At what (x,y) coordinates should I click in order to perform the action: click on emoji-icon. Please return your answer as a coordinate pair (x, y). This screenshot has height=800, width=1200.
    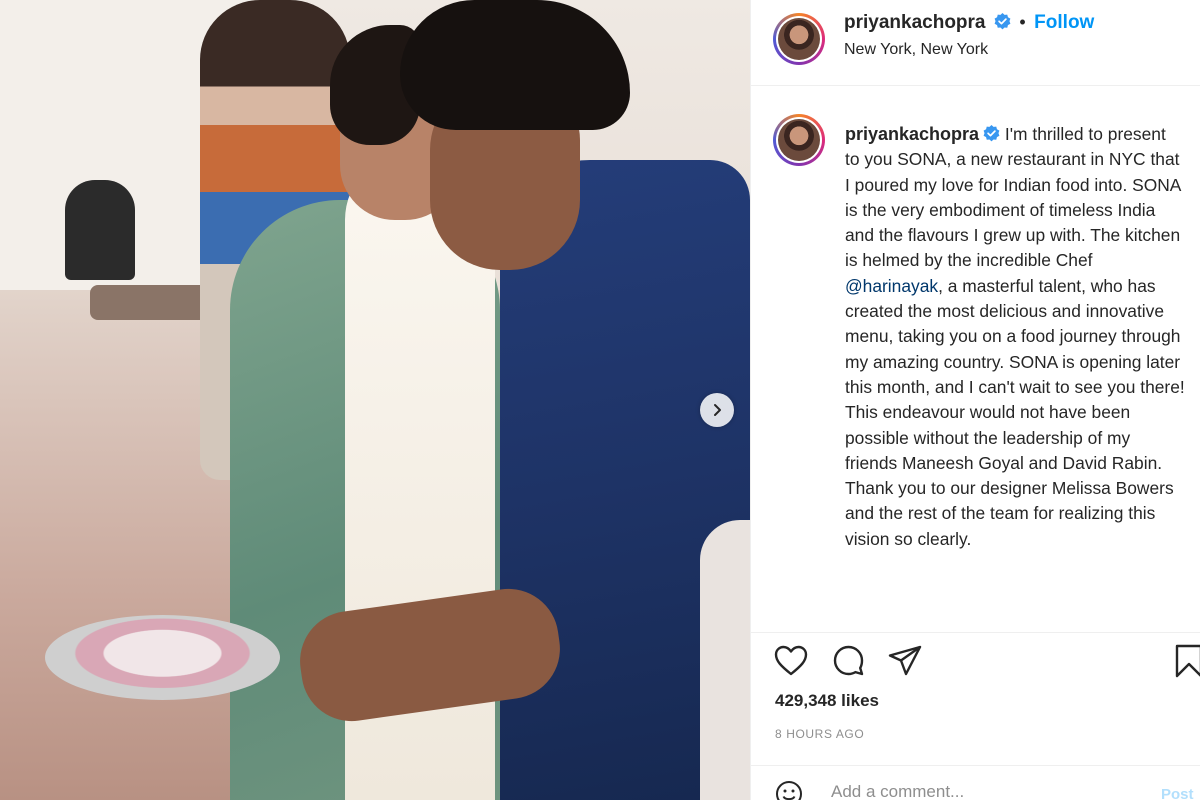
    Looking at the image, I should click on (789, 790).